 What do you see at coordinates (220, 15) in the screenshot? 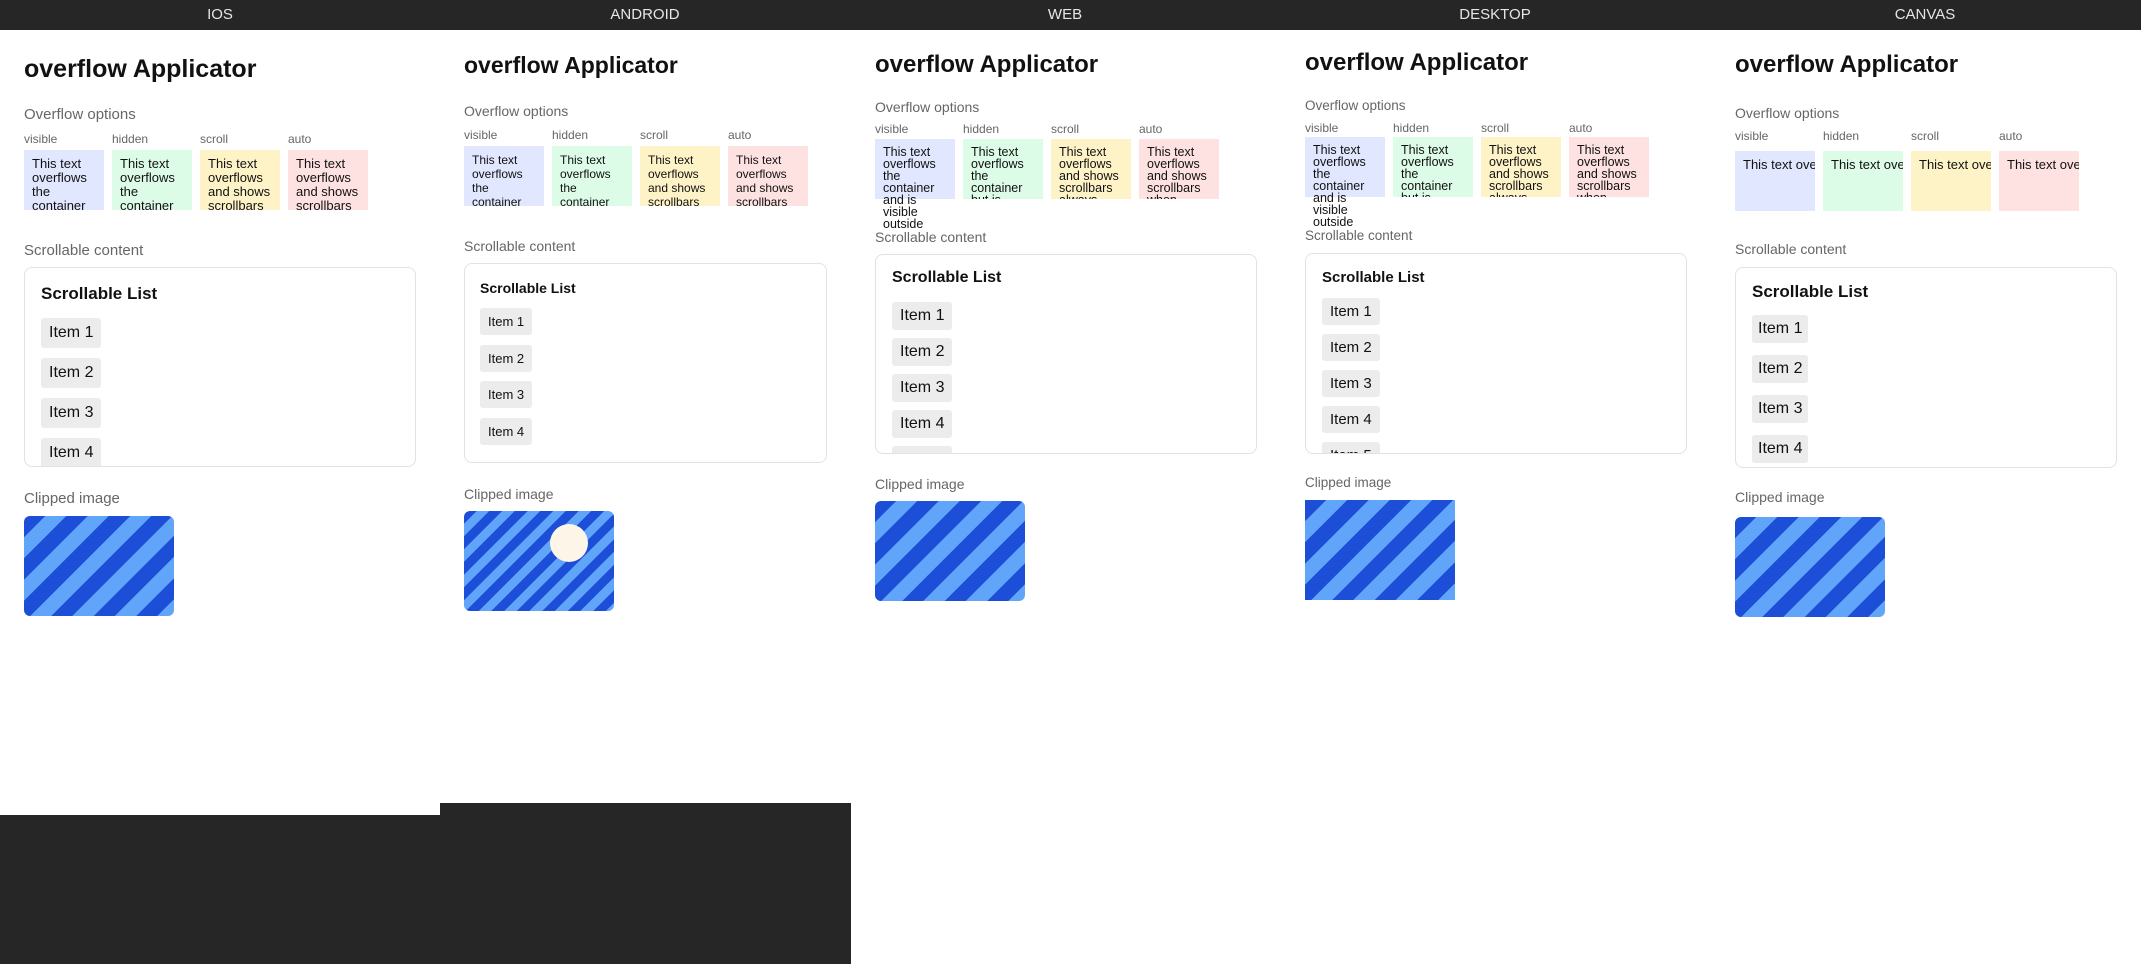
I see `tab-ios: IOS` at bounding box center [220, 15].